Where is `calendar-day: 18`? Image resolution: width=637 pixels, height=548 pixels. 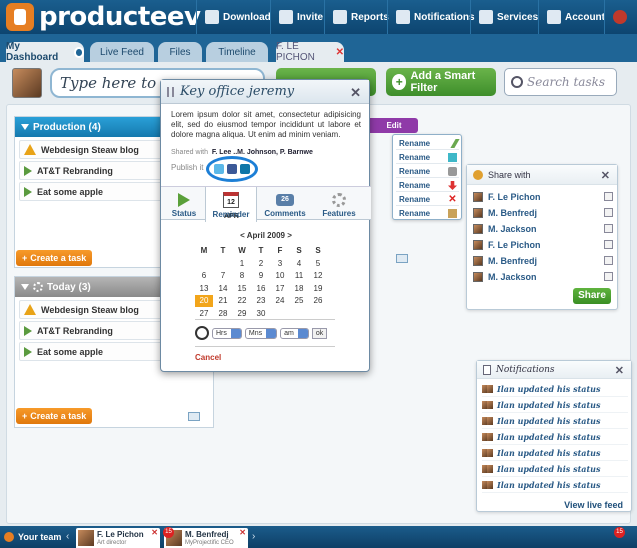
calendar-day: 18 is located at coordinates (299, 289).